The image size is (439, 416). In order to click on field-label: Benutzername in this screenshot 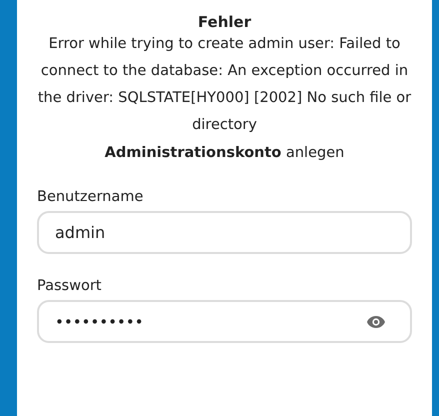, I will do `click(90, 197)`.